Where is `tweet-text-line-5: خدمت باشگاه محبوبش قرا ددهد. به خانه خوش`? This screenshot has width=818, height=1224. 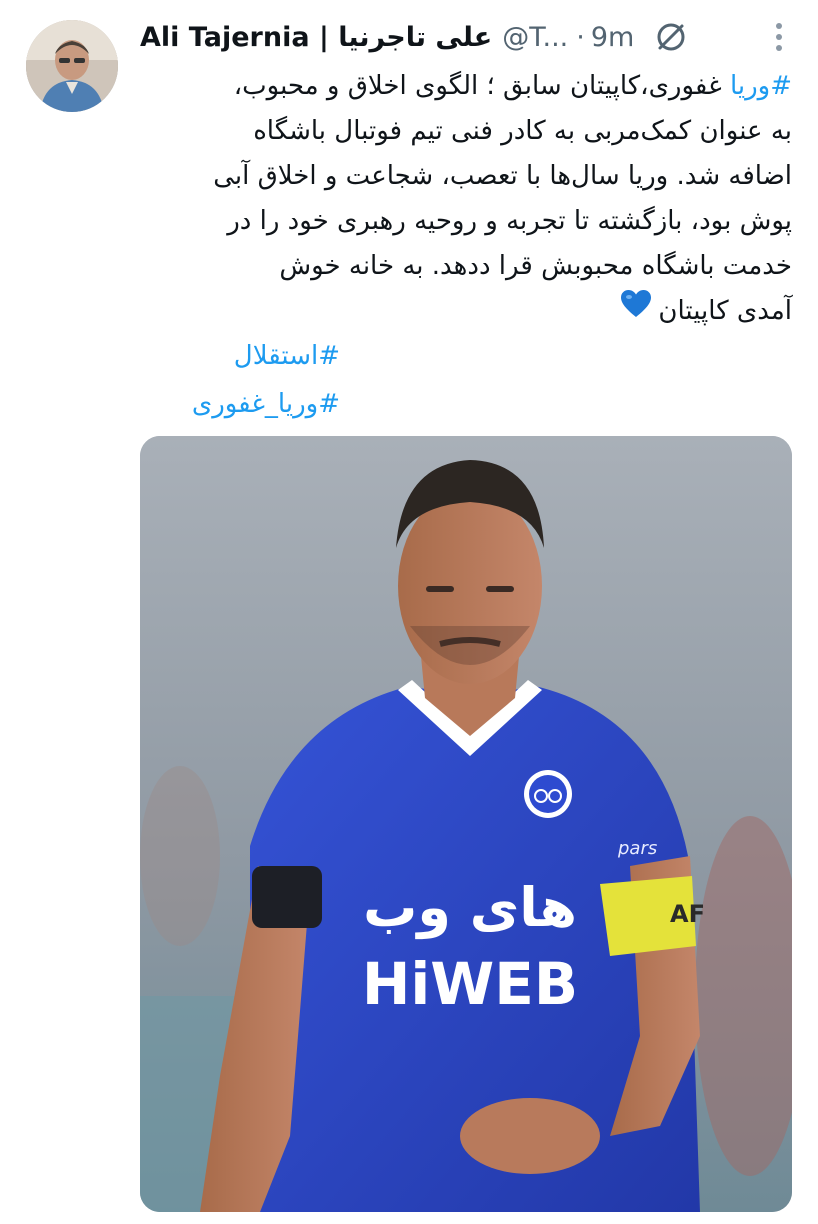 tweet-text-line-5: خدمت باشگاه محبوبش قرا ددهد. به خانه خوش is located at coordinates (535, 266).